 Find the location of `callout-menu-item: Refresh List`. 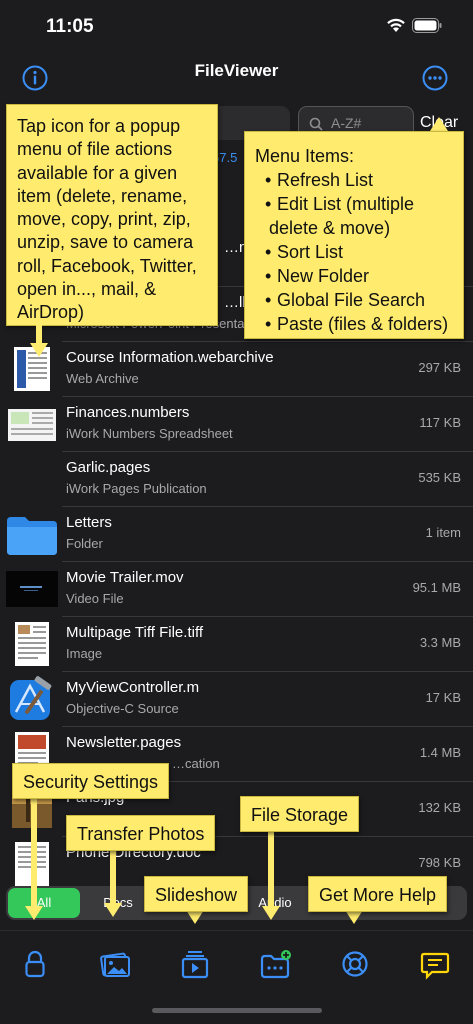

callout-menu-item: Refresh List is located at coordinates (355, 180).